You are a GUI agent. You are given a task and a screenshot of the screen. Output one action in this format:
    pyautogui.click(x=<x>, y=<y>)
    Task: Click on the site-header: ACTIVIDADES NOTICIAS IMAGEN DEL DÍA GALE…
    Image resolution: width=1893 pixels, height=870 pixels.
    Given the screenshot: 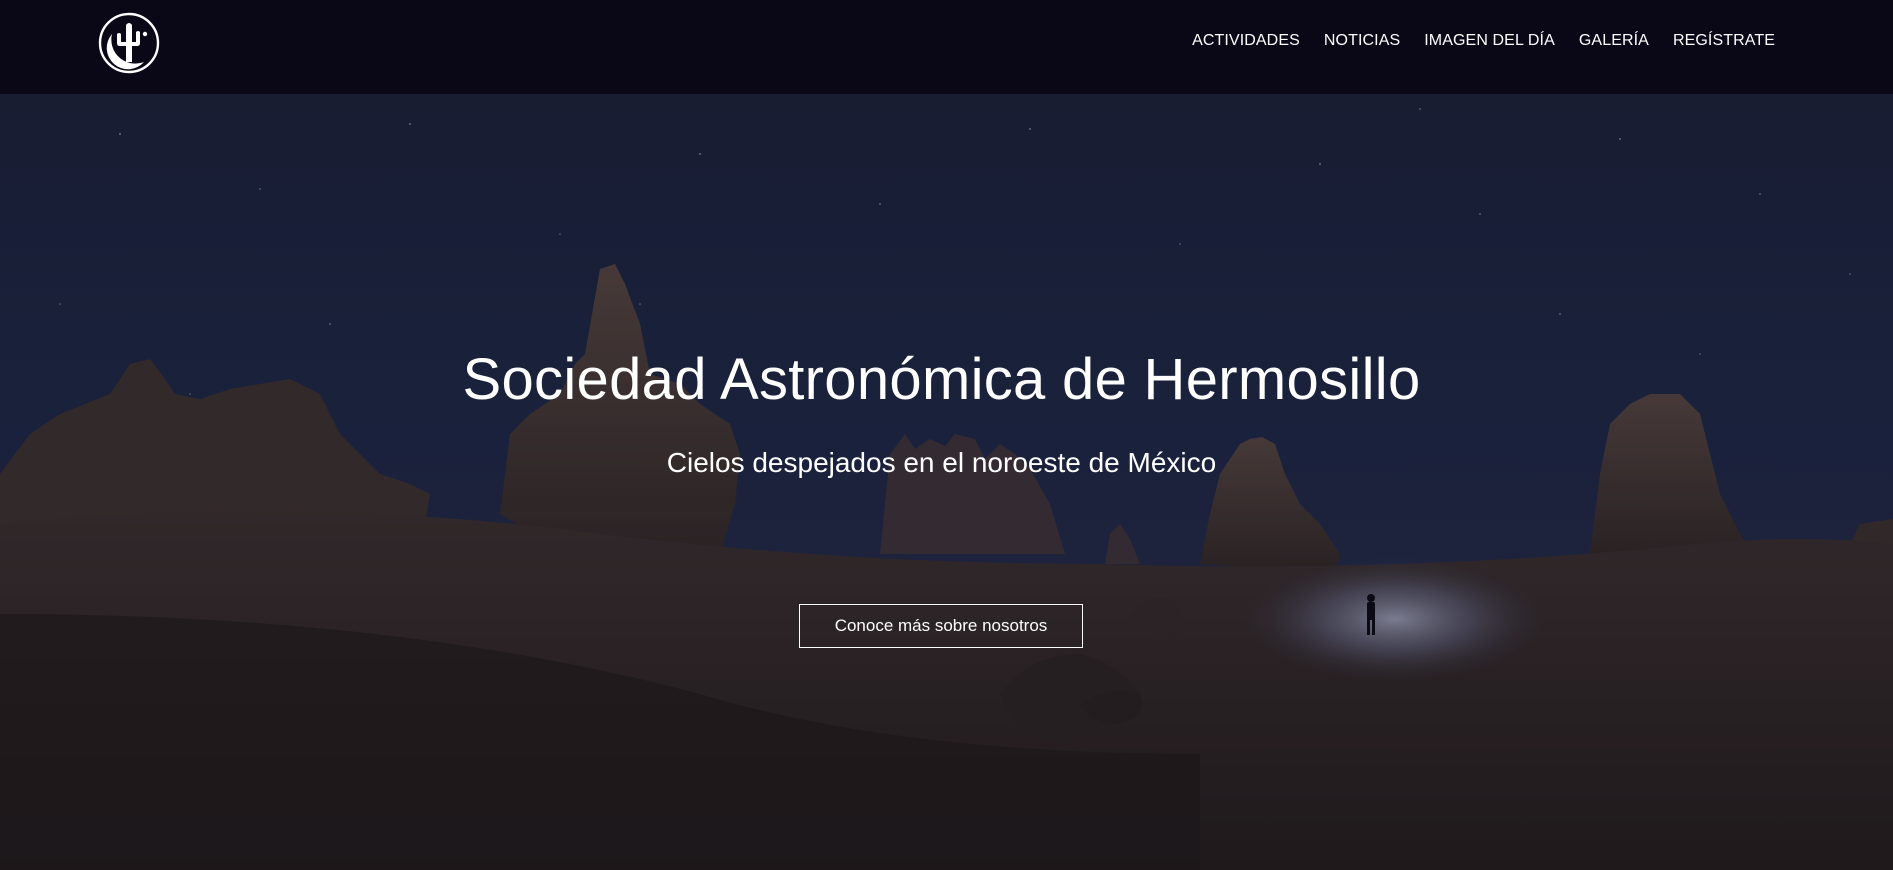 What is the action you would take?
    pyautogui.click(x=946, y=47)
    